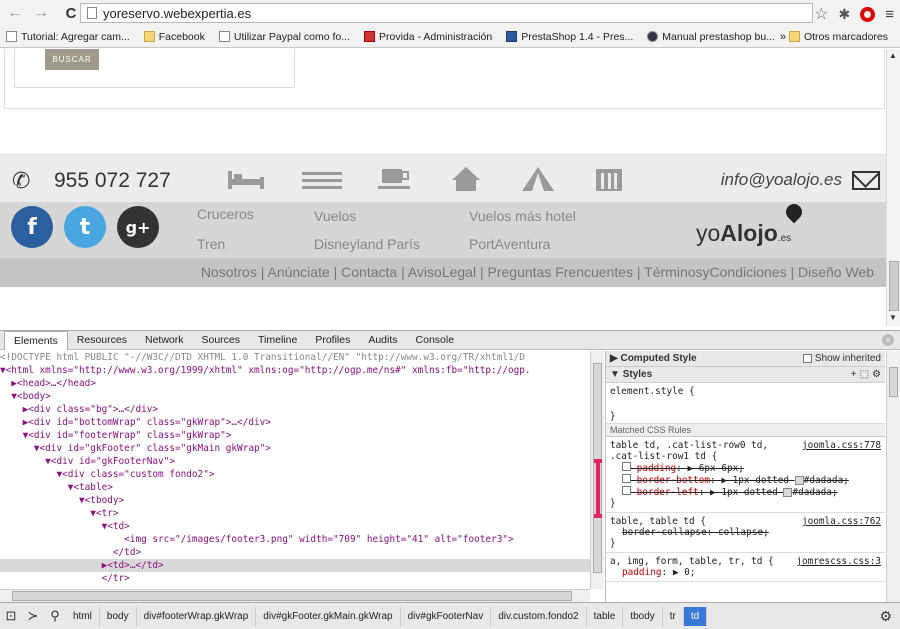 The height and width of the screenshot is (629, 900). What do you see at coordinates (328, 616) in the screenshot?
I see `breadcrumb-gkfooter: div#gkFooter.gkMain.gkWrap` at bounding box center [328, 616].